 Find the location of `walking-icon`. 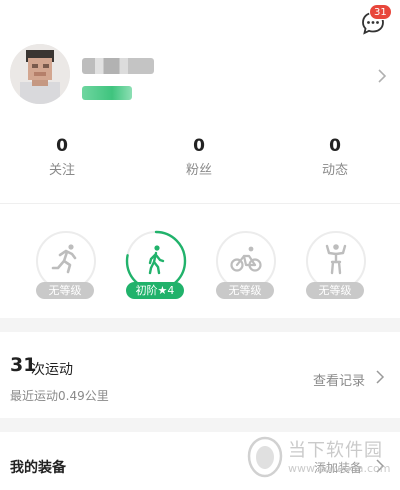

walking-icon is located at coordinates (156, 260).